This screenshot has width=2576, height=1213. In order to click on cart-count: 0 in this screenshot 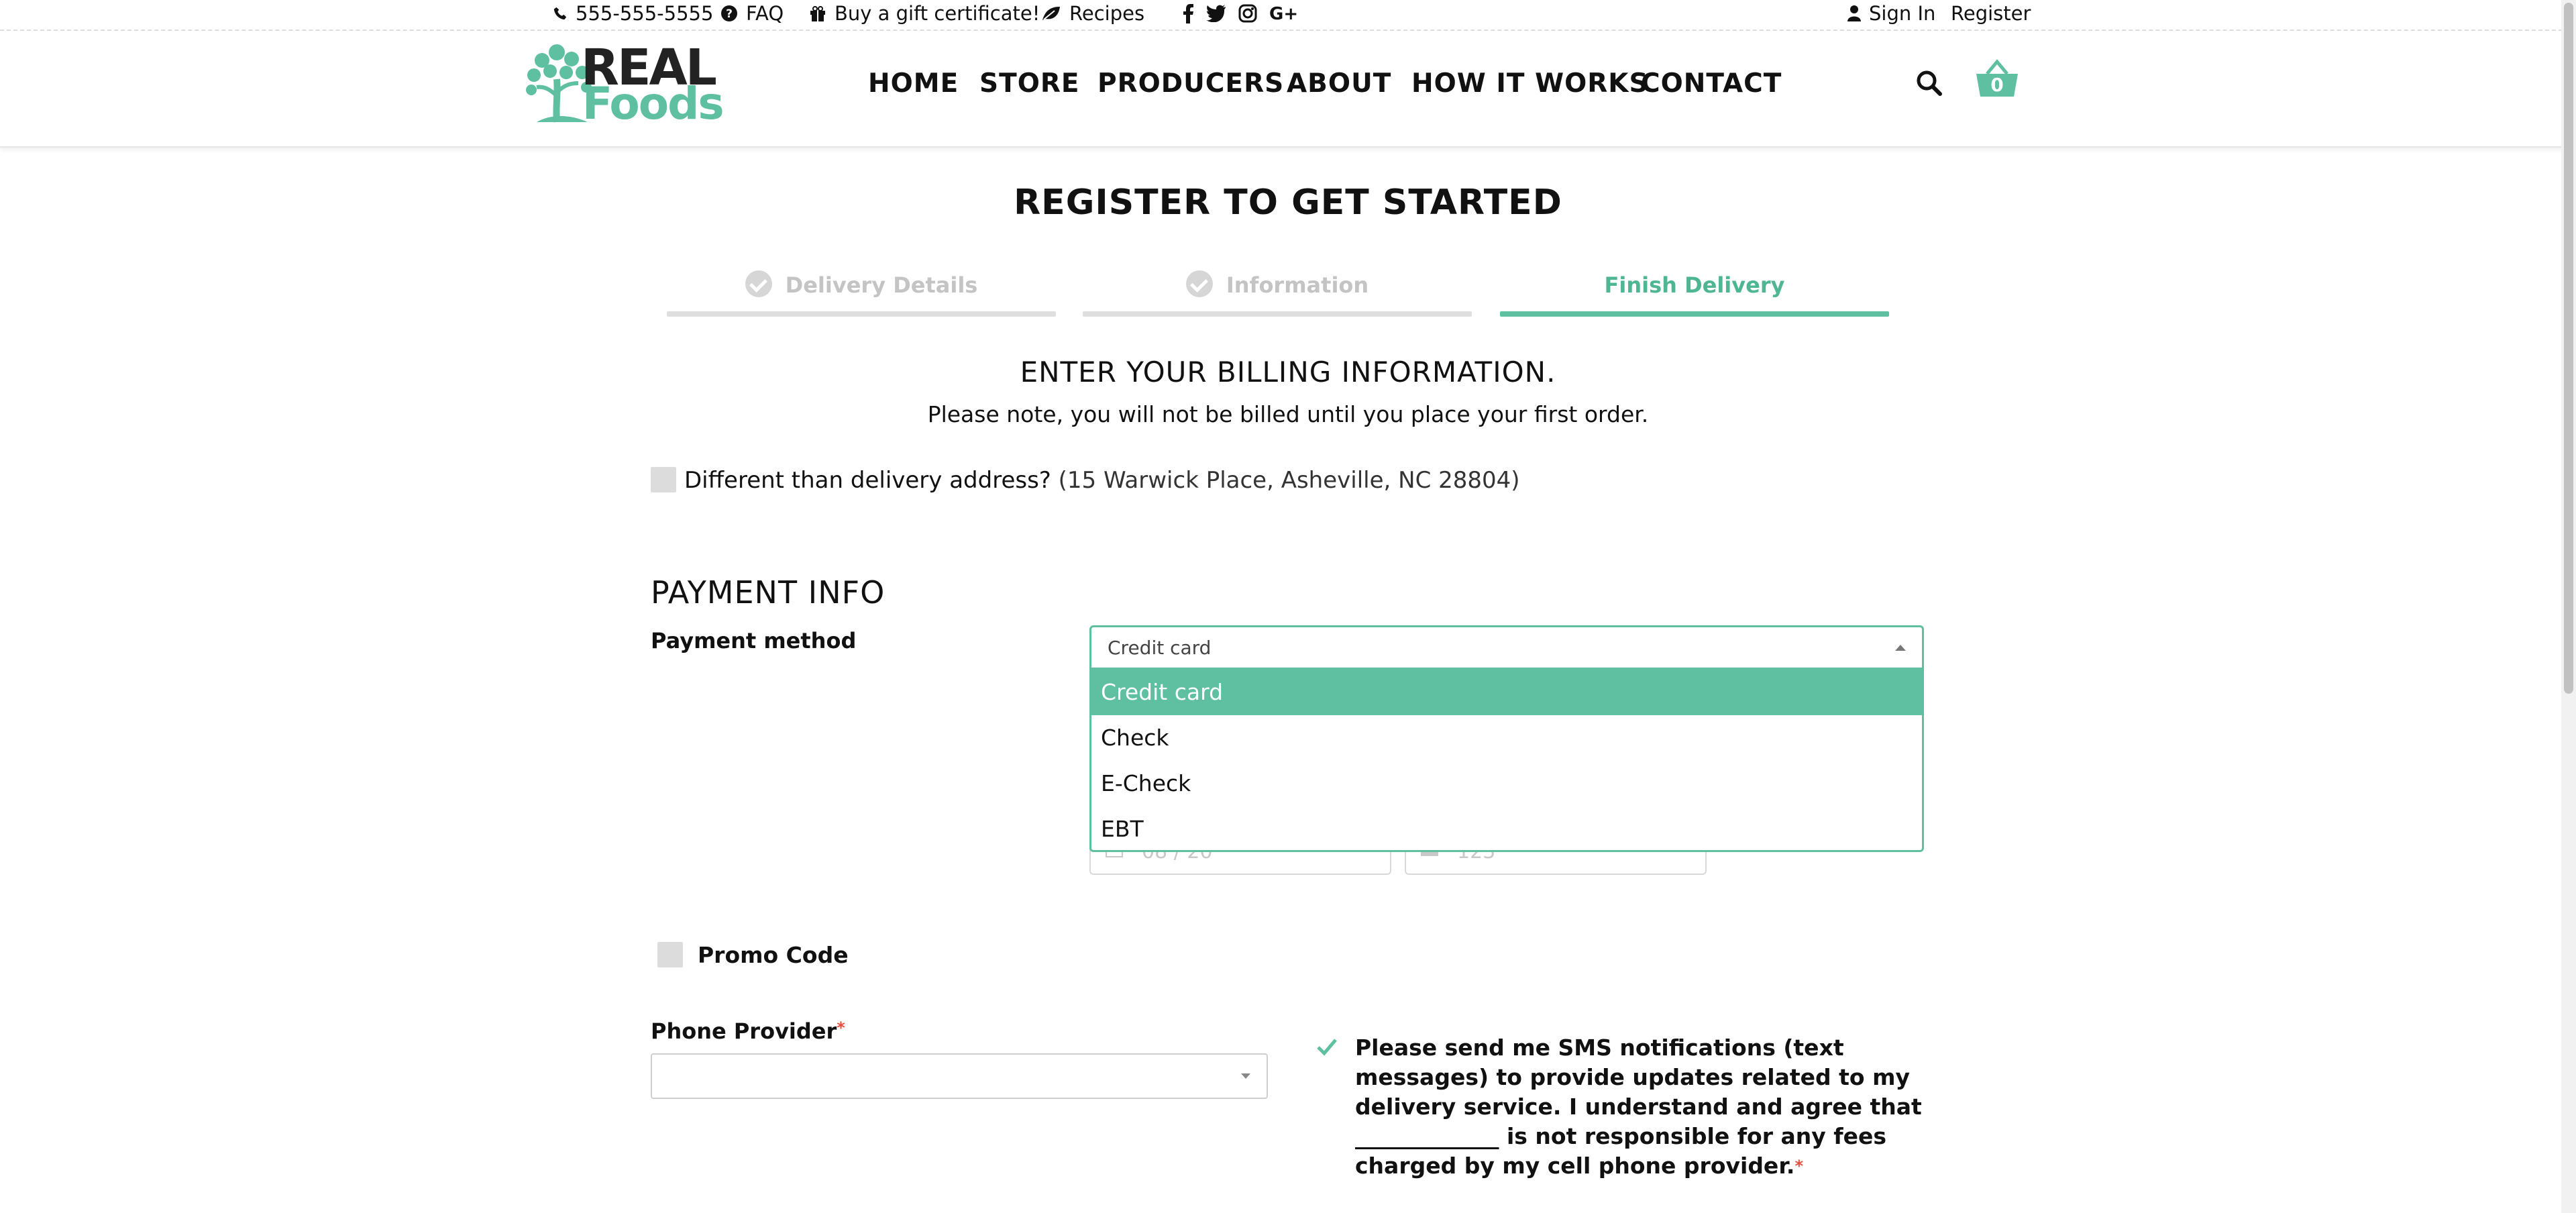, I will do `click(1997, 85)`.